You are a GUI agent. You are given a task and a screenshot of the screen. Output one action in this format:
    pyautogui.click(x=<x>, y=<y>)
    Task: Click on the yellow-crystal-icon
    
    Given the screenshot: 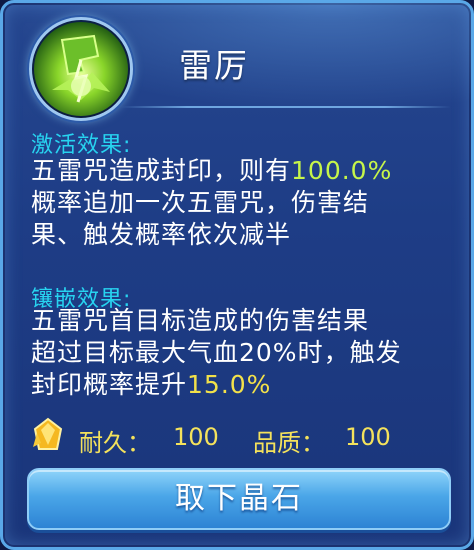 What is the action you would take?
    pyautogui.click(x=48, y=433)
    